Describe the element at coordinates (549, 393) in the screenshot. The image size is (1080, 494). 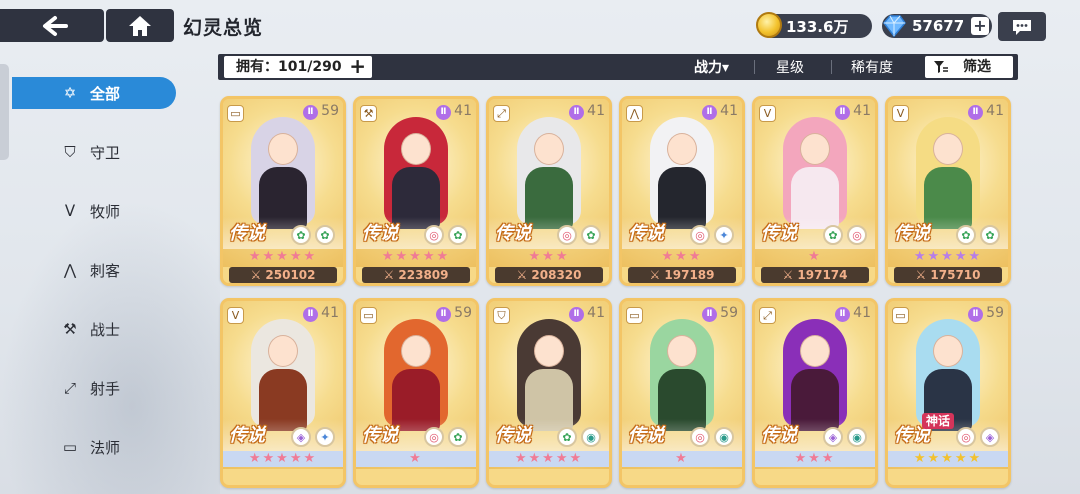
I see `hero-card: ⛉ Ⅱ 41 传说 ✿ ◉ ★★★★★` at that location.